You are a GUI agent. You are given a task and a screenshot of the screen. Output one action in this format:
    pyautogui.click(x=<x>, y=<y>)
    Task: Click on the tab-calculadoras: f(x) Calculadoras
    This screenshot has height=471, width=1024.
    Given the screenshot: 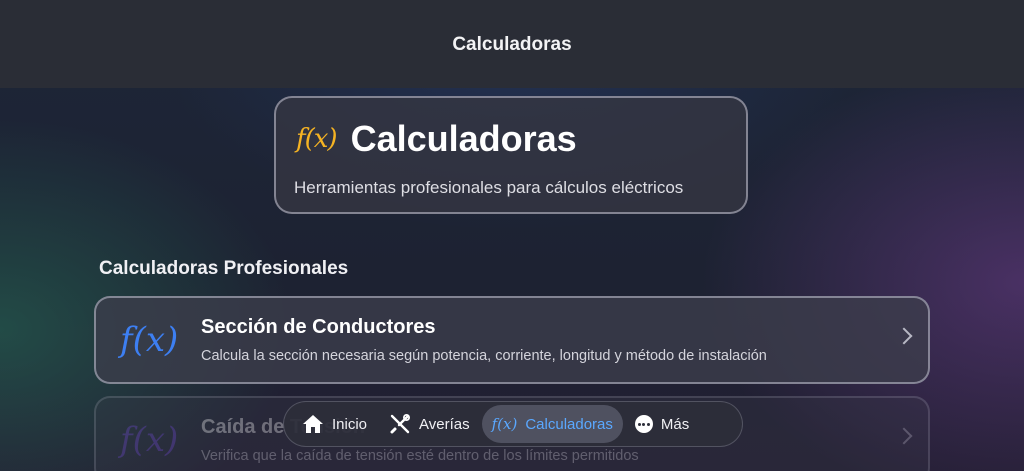 What is the action you would take?
    pyautogui.click(x=552, y=424)
    